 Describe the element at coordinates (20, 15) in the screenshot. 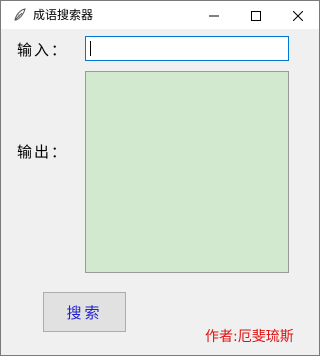

I see `feather-app-icon` at that location.